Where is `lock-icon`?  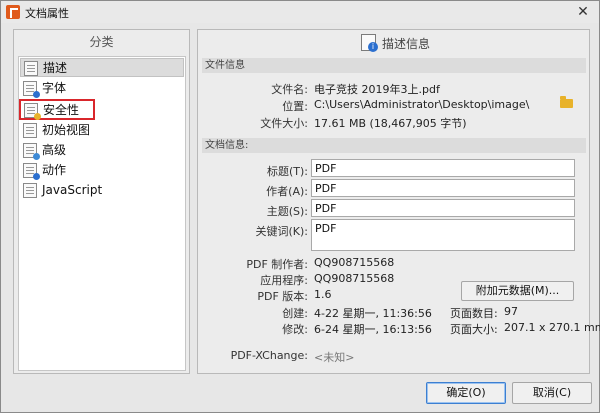 lock-icon is located at coordinates (32, 111).